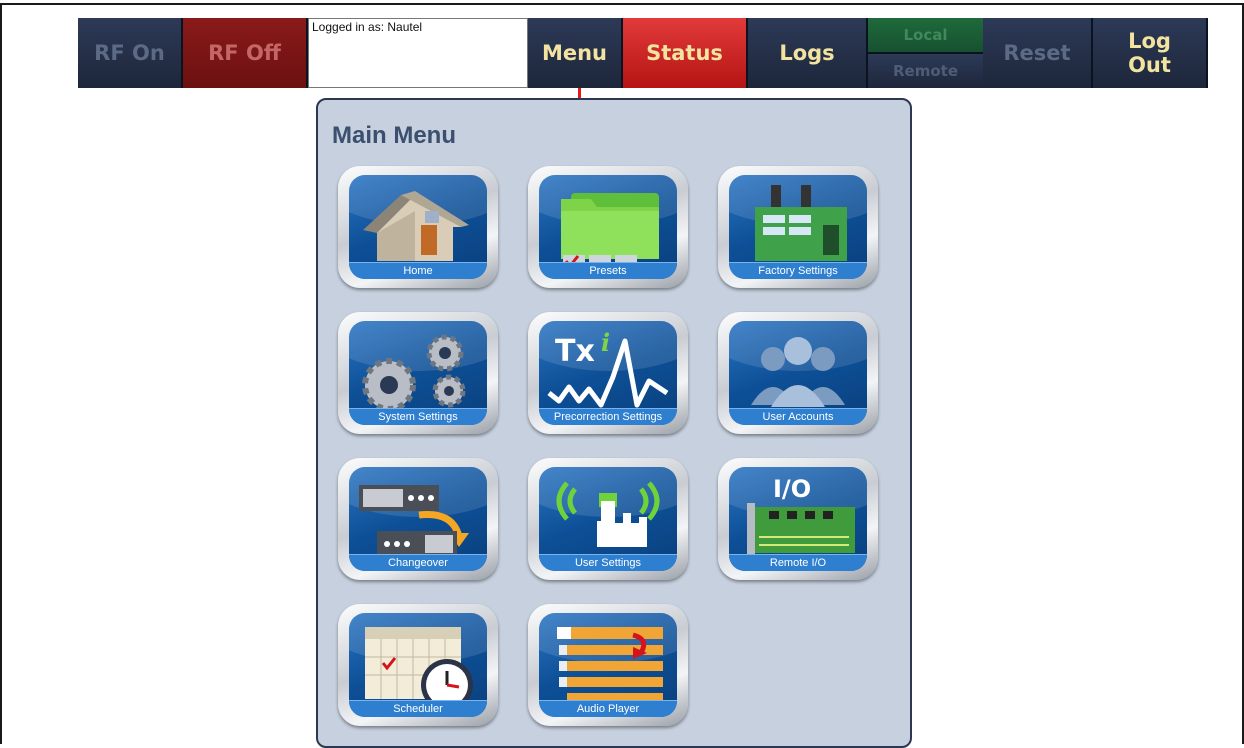  What do you see at coordinates (622, 4) in the screenshot?
I see `frame-top-border` at bounding box center [622, 4].